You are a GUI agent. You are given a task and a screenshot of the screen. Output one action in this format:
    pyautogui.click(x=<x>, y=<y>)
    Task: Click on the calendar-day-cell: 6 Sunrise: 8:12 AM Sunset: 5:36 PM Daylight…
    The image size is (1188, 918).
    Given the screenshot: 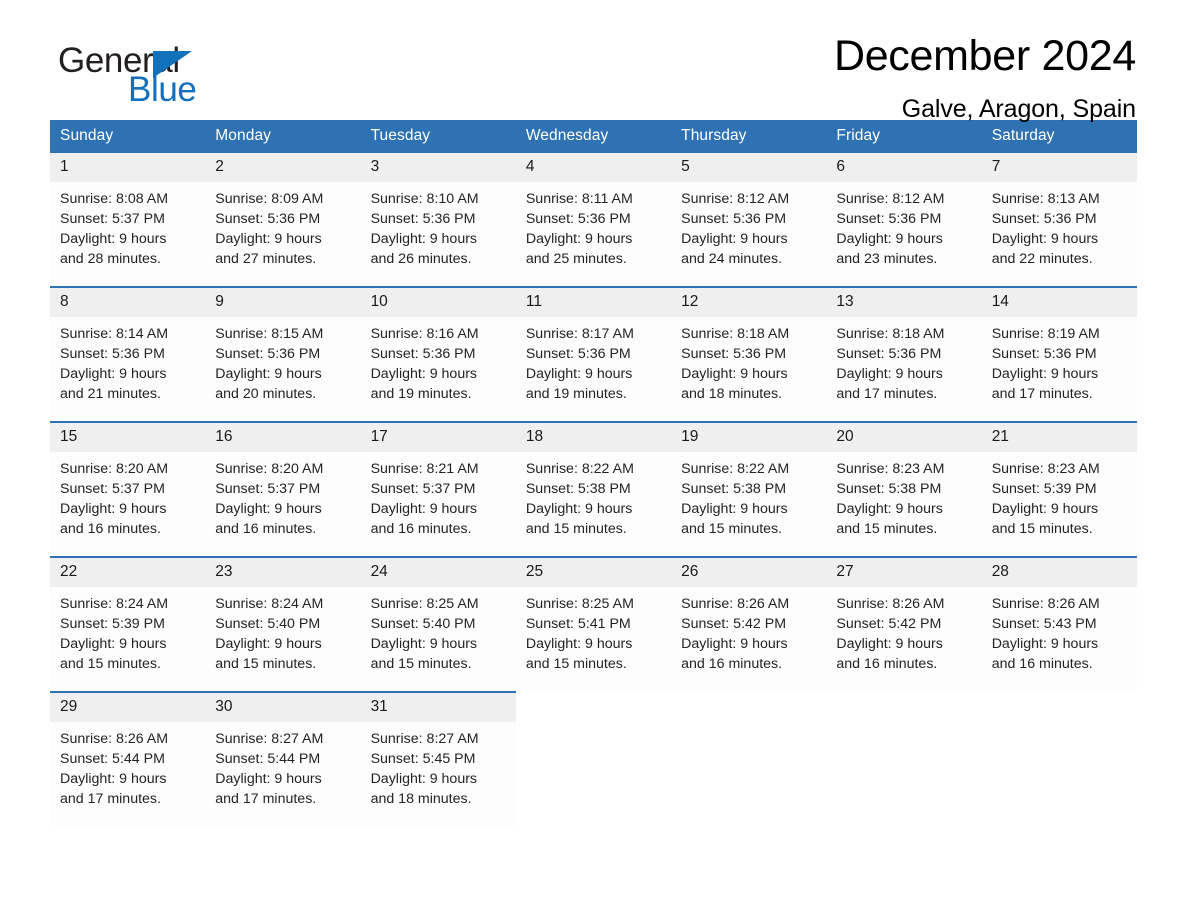 What is the action you would take?
    pyautogui.click(x=904, y=220)
    